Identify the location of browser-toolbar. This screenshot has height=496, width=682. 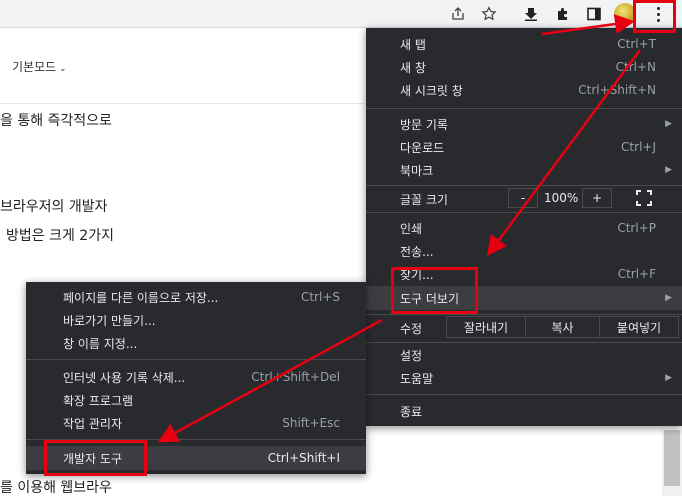
(341, 14).